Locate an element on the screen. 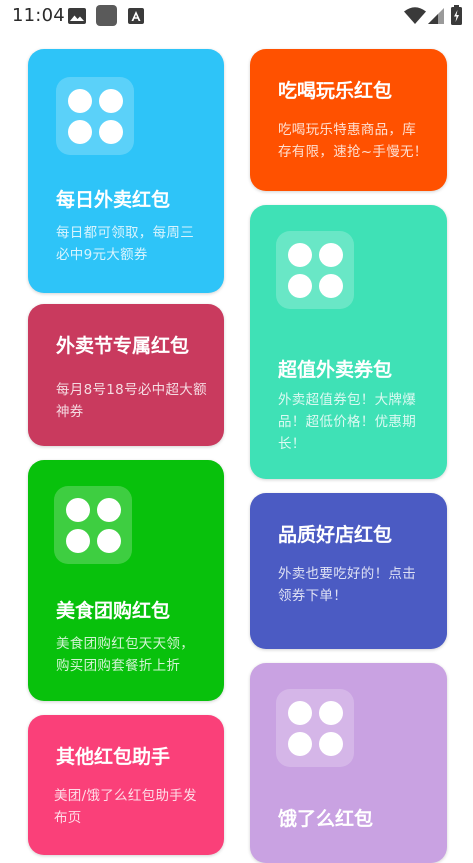 The height and width of the screenshot is (863, 473). card-description: 每月8号18号必中超大额 神券 is located at coordinates (131, 401).